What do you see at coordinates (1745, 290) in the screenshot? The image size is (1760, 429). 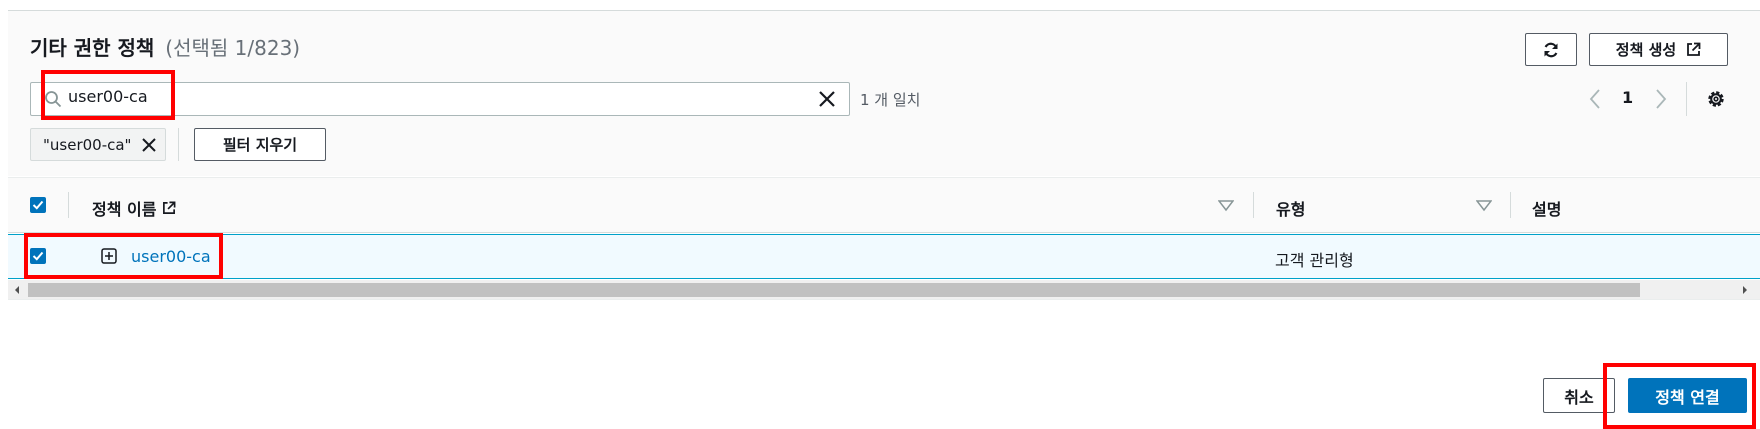 I see `scroll-right-icon` at bounding box center [1745, 290].